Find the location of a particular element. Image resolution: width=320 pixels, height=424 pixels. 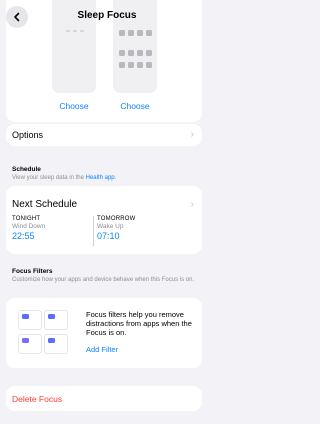

tomorrow-slot: TOMORROW Wake Up 07:10 is located at coordinates (116, 228).